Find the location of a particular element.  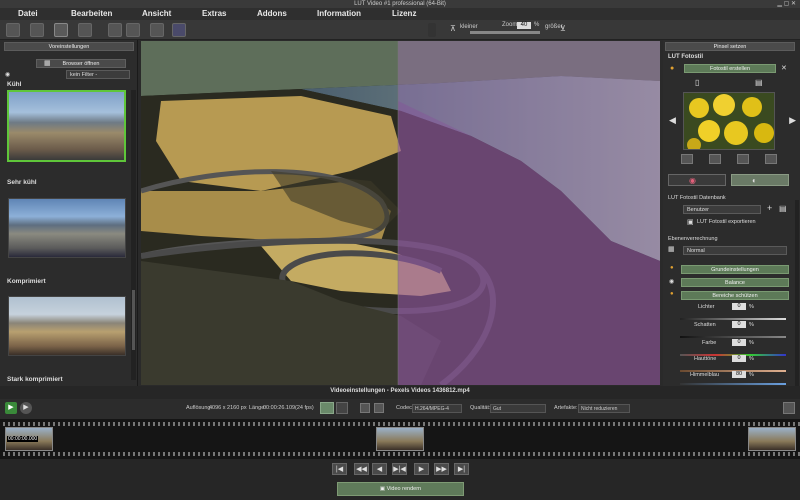

window-controls: ▁ ▢ ✕ is located at coordinates (786, 4).